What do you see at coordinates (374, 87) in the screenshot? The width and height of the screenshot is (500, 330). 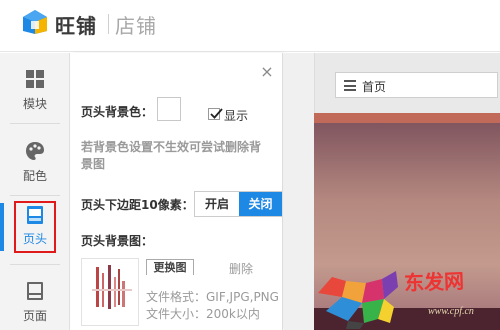 I see `page-selector-label: 首页` at bounding box center [374, 87].